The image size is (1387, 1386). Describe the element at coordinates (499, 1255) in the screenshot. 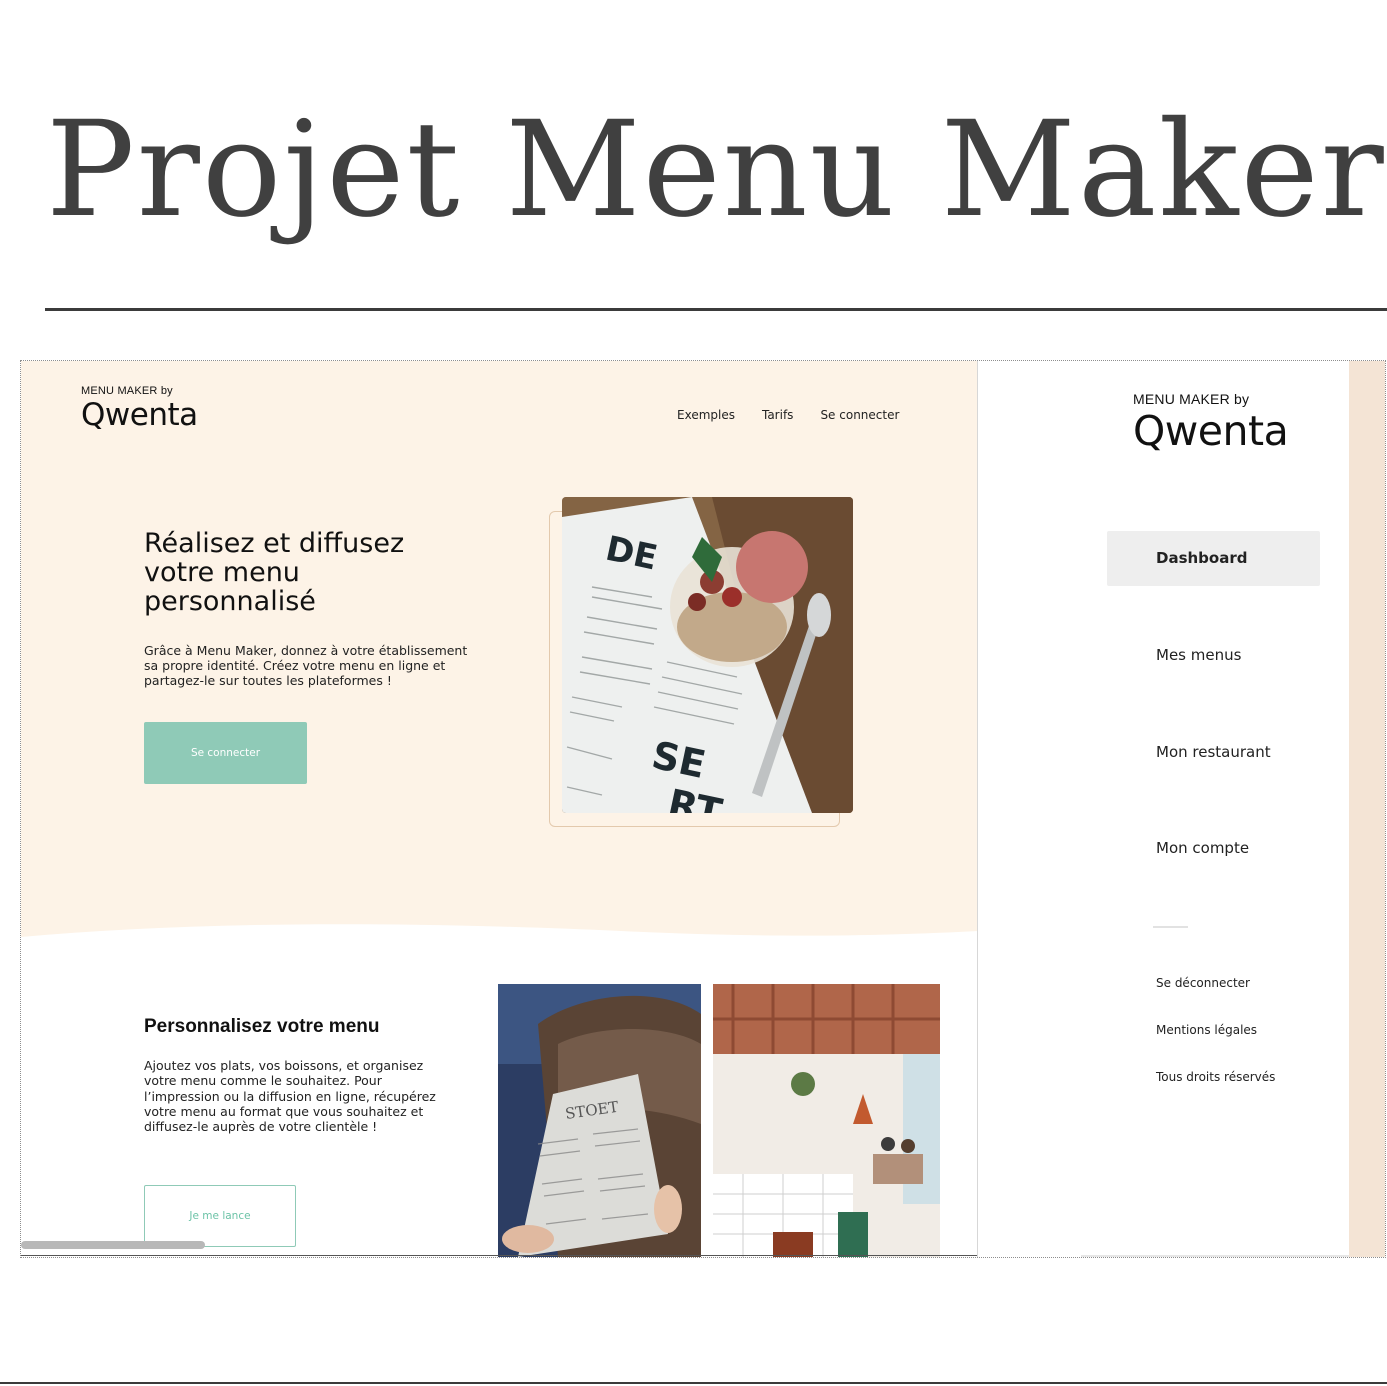

I see `landing-bottom-border` at that location.